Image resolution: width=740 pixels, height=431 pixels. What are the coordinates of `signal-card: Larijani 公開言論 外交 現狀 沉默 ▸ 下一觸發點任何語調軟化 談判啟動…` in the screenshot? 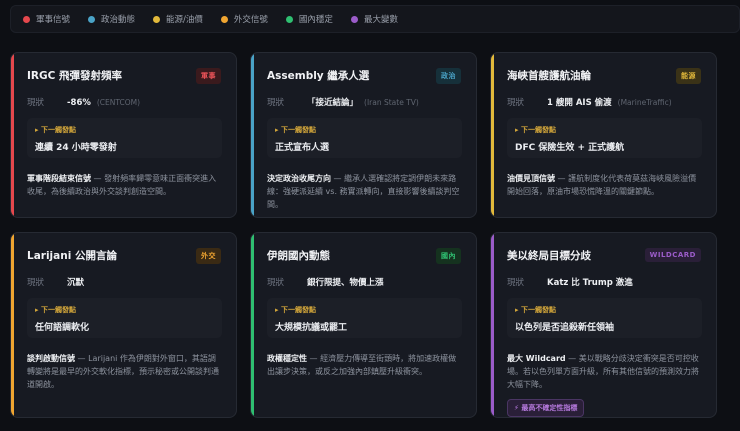 It's located at (123, 325).